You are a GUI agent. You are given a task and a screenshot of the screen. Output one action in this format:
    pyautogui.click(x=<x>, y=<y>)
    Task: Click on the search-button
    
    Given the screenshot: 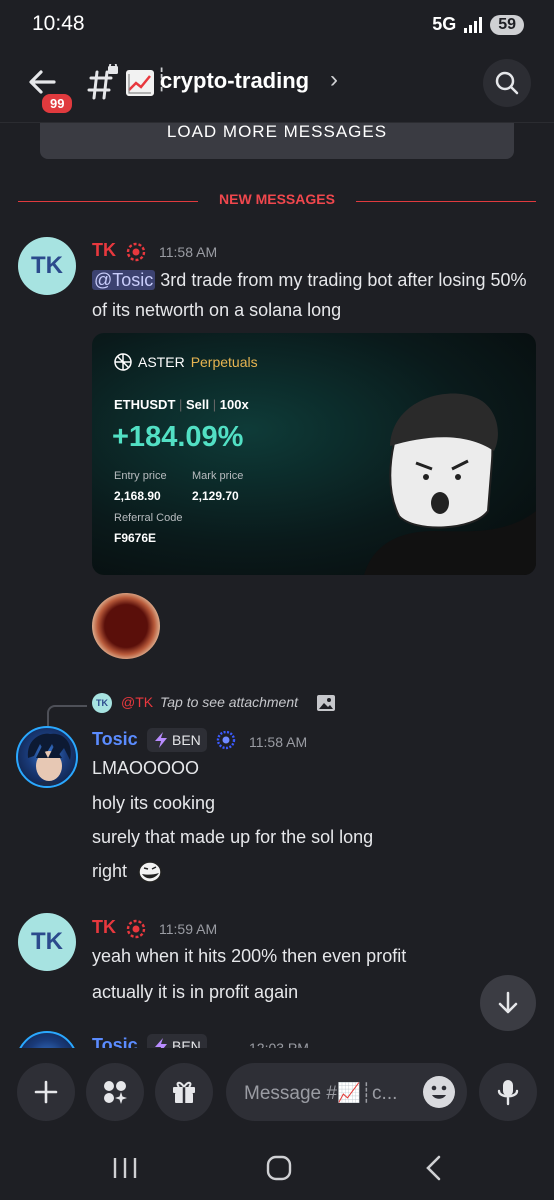 What is the action you would take?
    pyautogui.click(x=507, y=83)
    